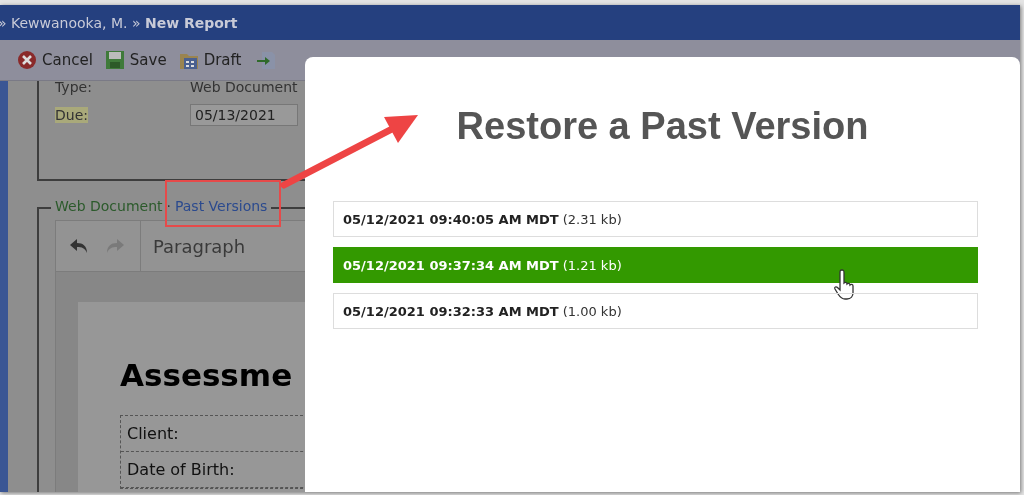  Describe the element at coordinates (73, 88) in the screenshot. I see `field-label: Type:` at that location.